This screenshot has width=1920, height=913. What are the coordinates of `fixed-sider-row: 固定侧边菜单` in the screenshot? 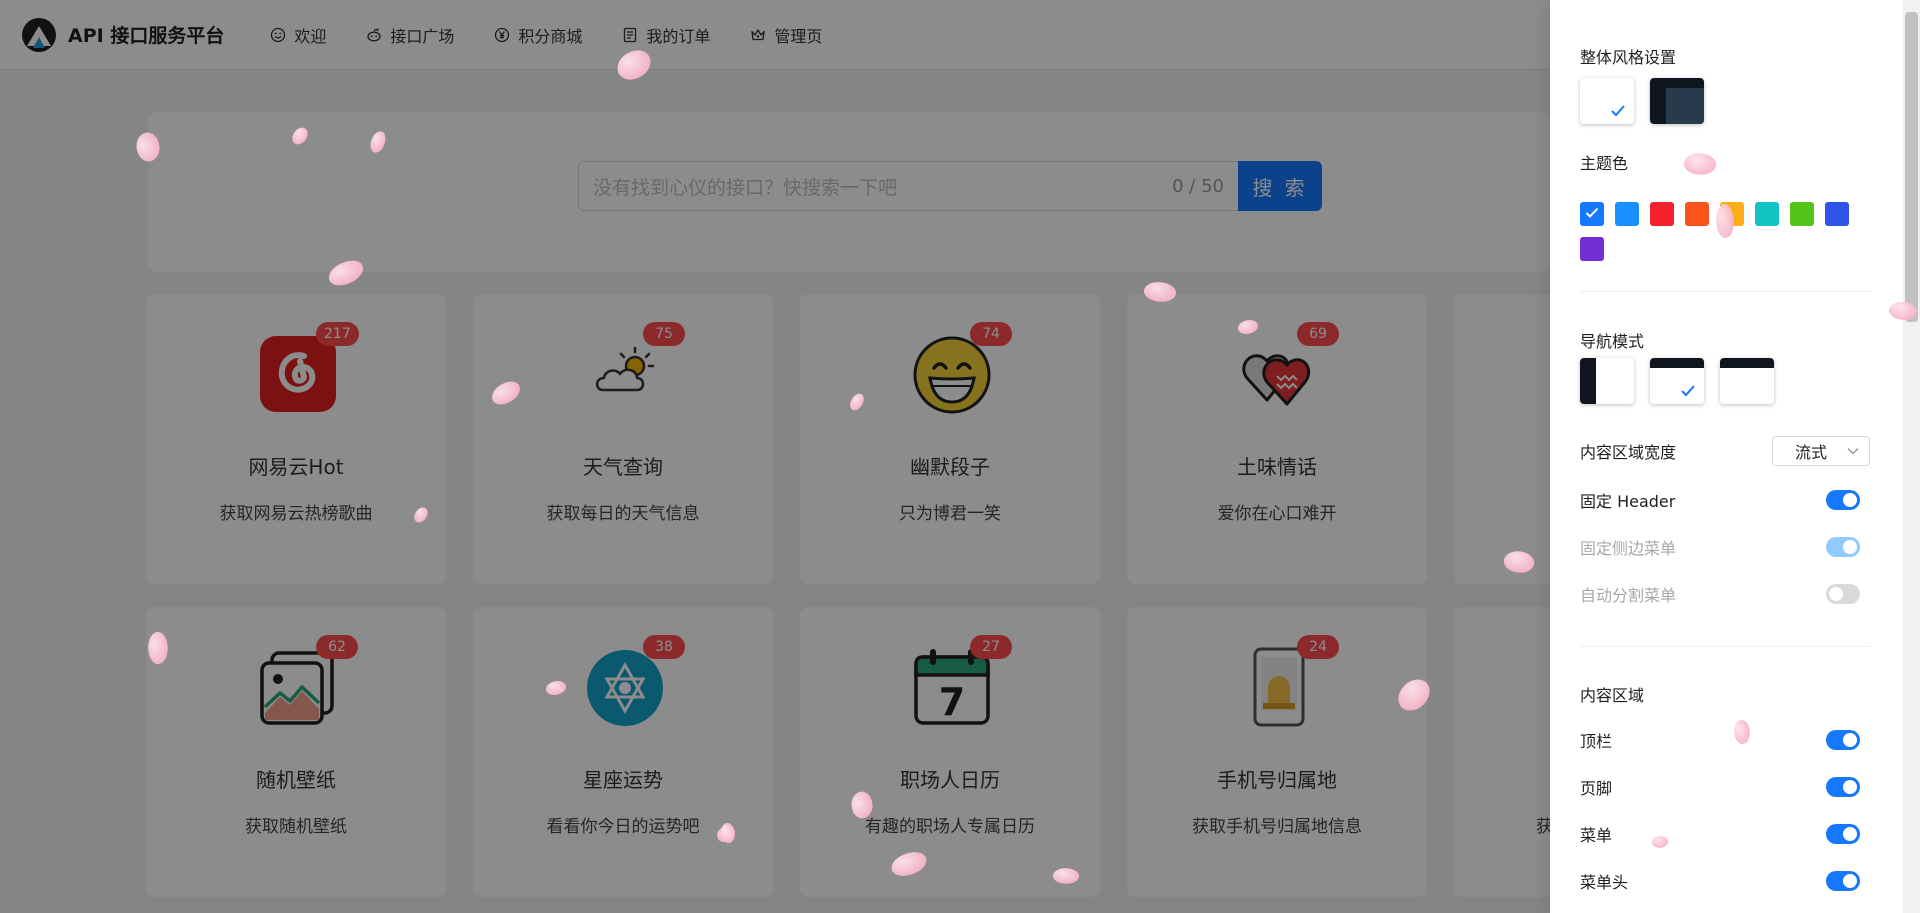 It's located at (1725, 547).